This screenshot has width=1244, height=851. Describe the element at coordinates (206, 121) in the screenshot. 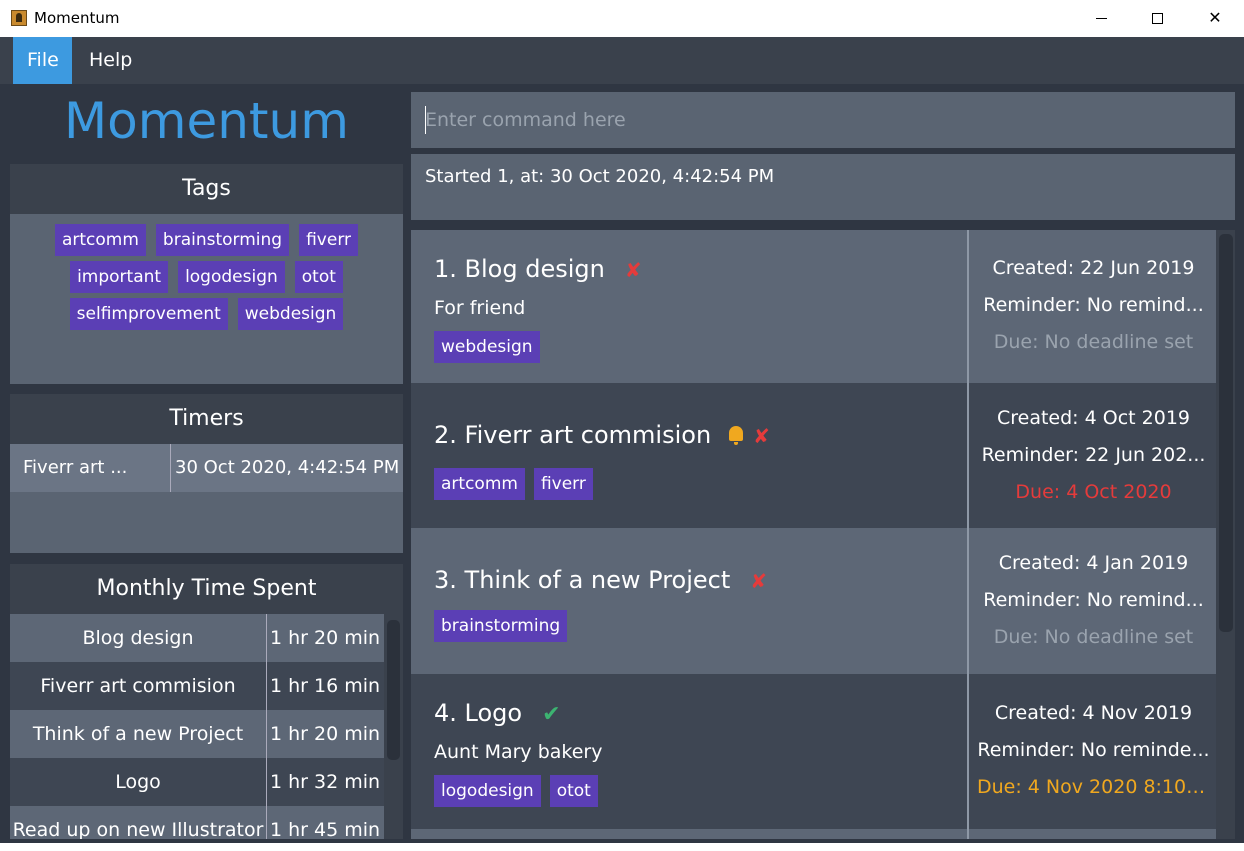

I see `app-logo: Momentum` at that location.